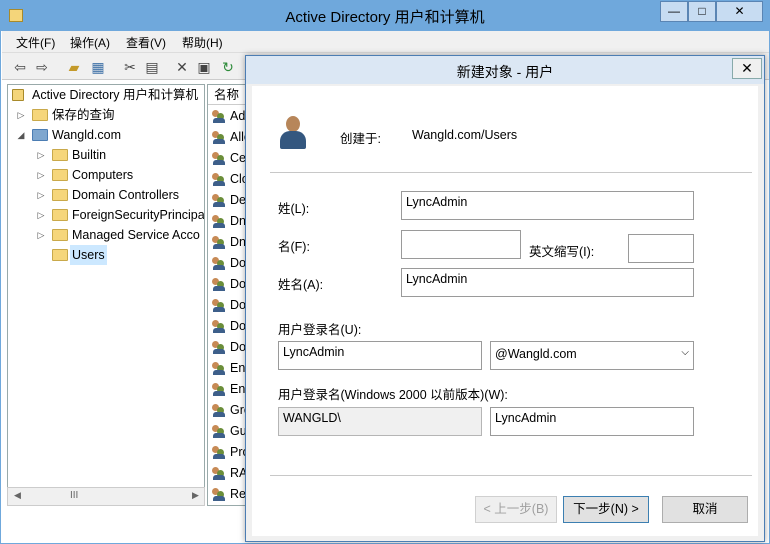  Describe the element at coordinates (674, 11) in the screenshot. I see `minimize-button: —` at that location.